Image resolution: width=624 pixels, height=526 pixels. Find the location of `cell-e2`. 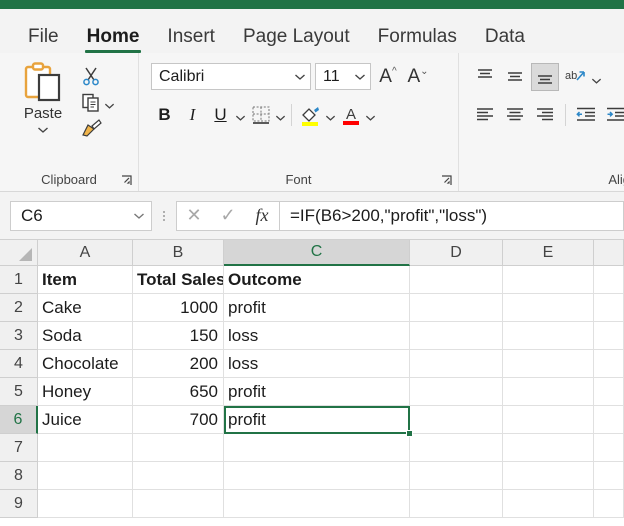

cell-e2 is located at coordinates (548, 308).